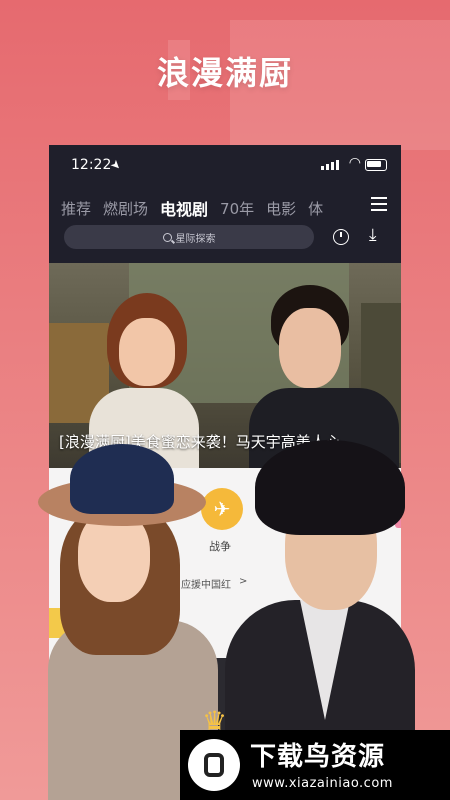 Image resolution: width=450 pixels, height=800 pixels. I want to click on bird-logo-icon, so click(214, 765).